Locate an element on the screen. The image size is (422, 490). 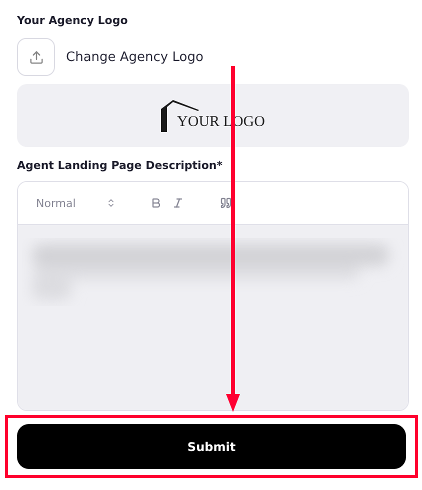
upload-button is located at coordinates (36, 57).